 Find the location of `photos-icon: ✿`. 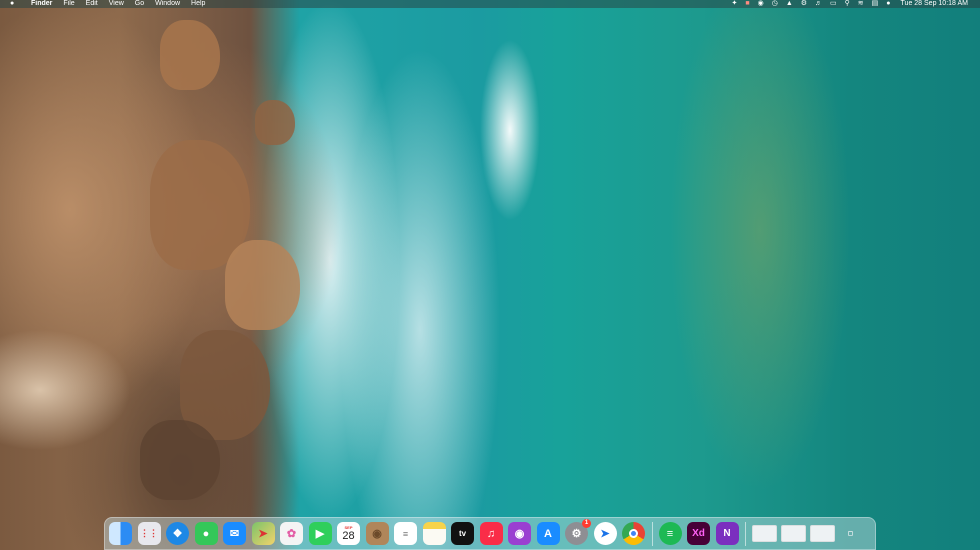

photos-icon: ✿ is located at coordinates (291, 533).